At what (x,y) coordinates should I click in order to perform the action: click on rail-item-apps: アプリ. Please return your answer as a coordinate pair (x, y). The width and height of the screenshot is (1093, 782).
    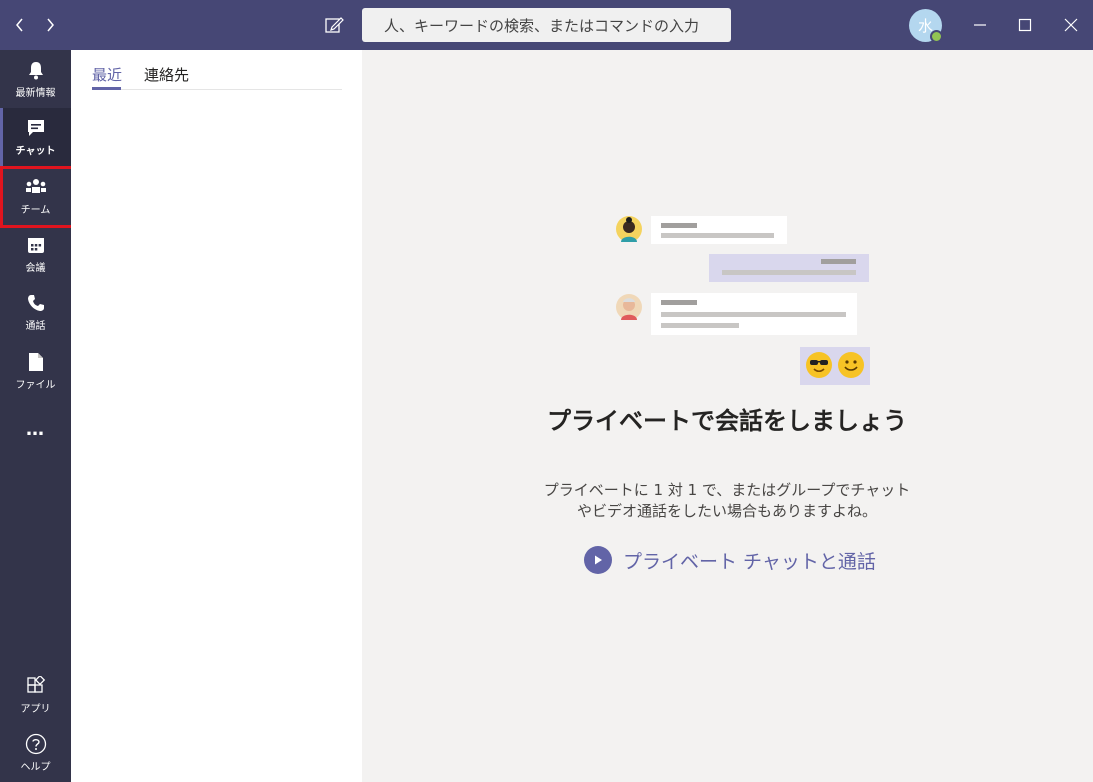
    Looking at the image, I should click on (35, 695).